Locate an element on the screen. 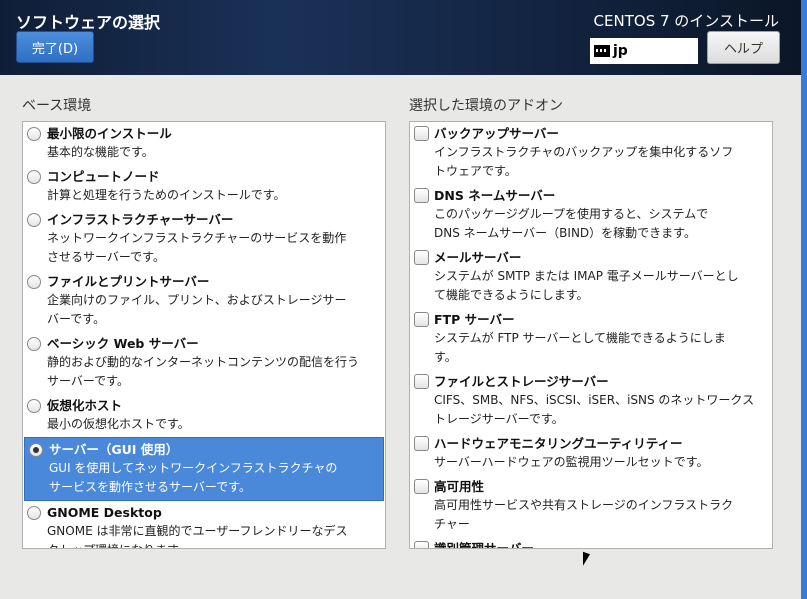  option-description: させるサーバーです。 is located at coordinates (106, 257).